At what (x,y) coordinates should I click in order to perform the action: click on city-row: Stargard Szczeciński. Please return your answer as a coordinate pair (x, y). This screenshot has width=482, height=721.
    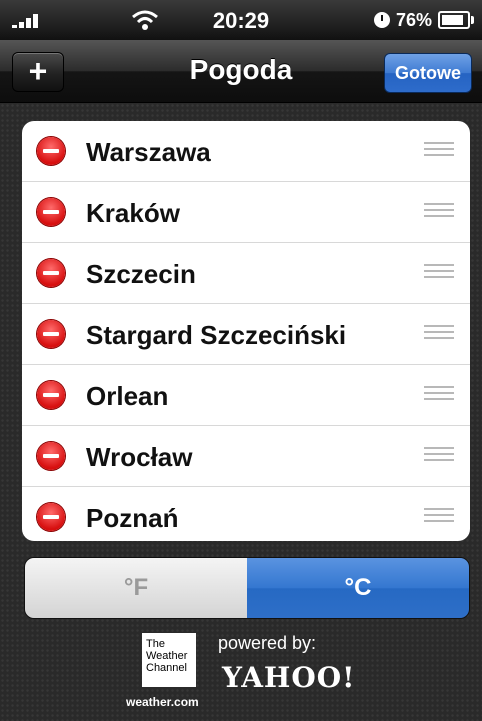
    Looking at the image, I should click on (246, 334).